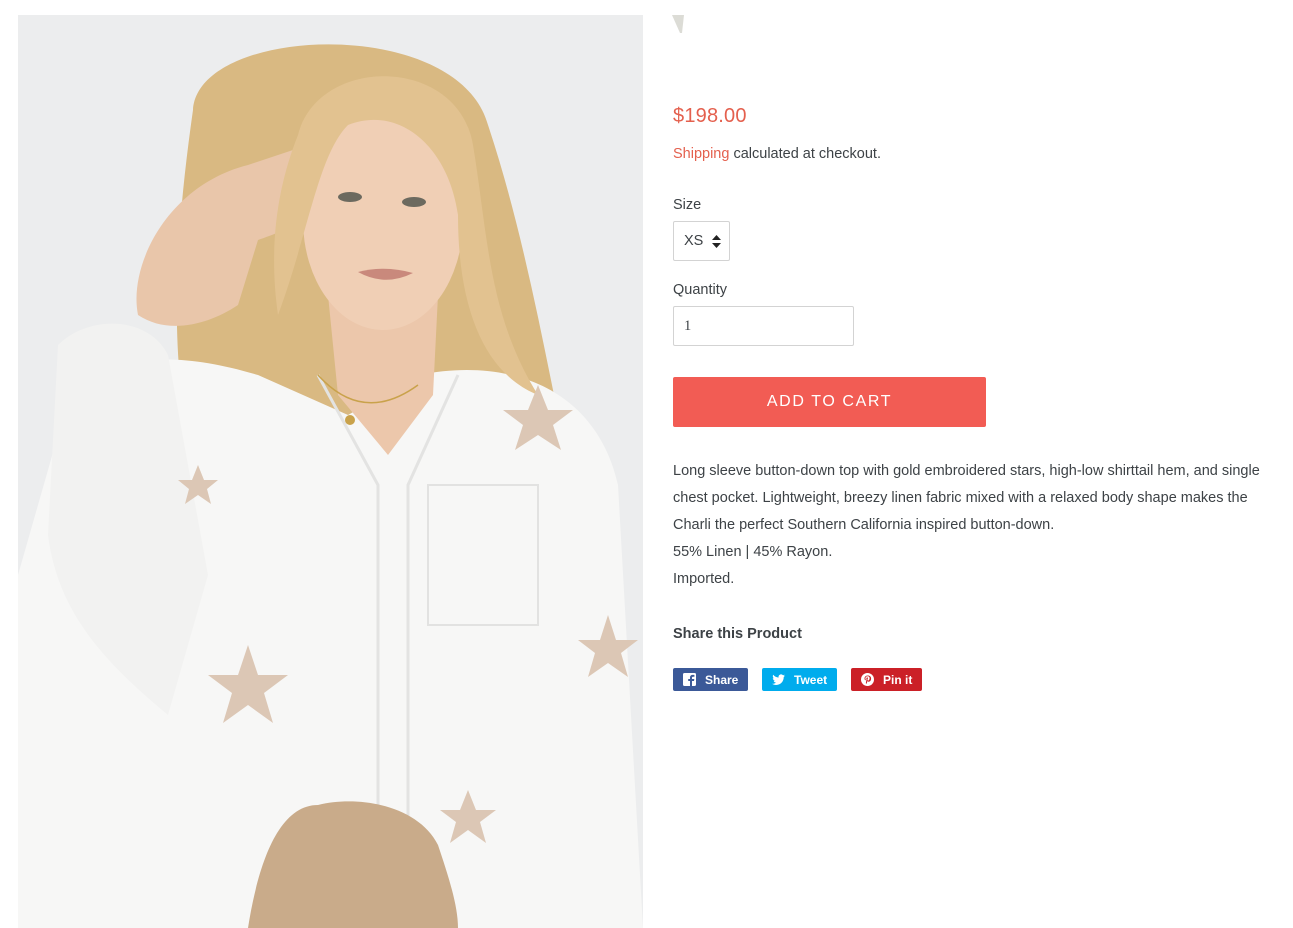 This screenshot has height=928, width=1293. I want to click on twitter-tweet-label: Tweet, so click(811, 679).